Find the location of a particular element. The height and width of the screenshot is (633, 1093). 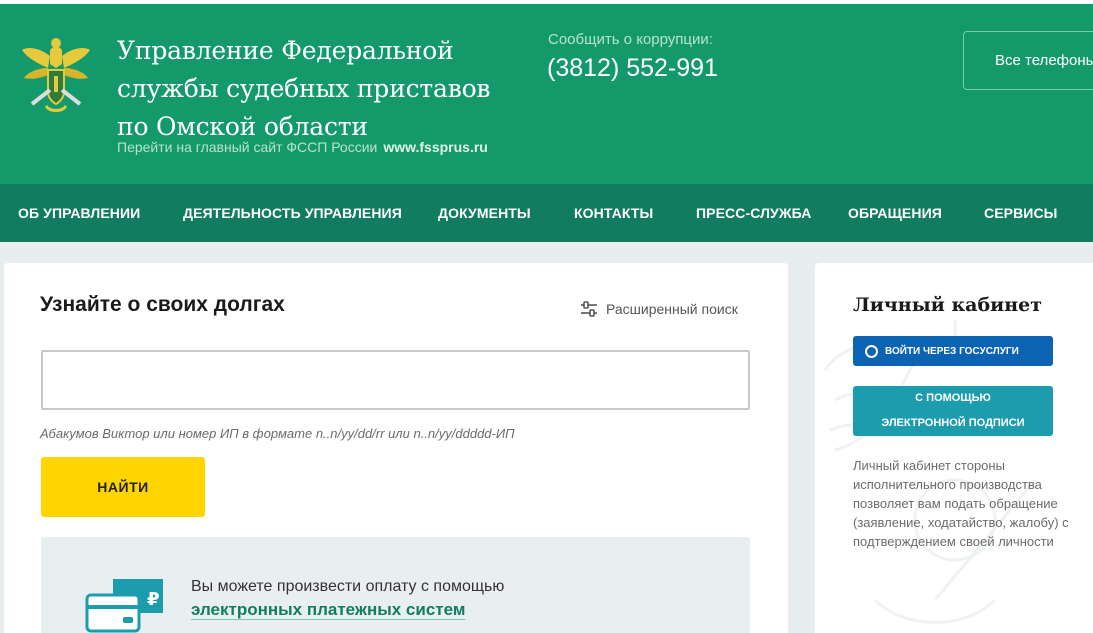

find-button: НАЙТИ is located at coordinates (123, 487).